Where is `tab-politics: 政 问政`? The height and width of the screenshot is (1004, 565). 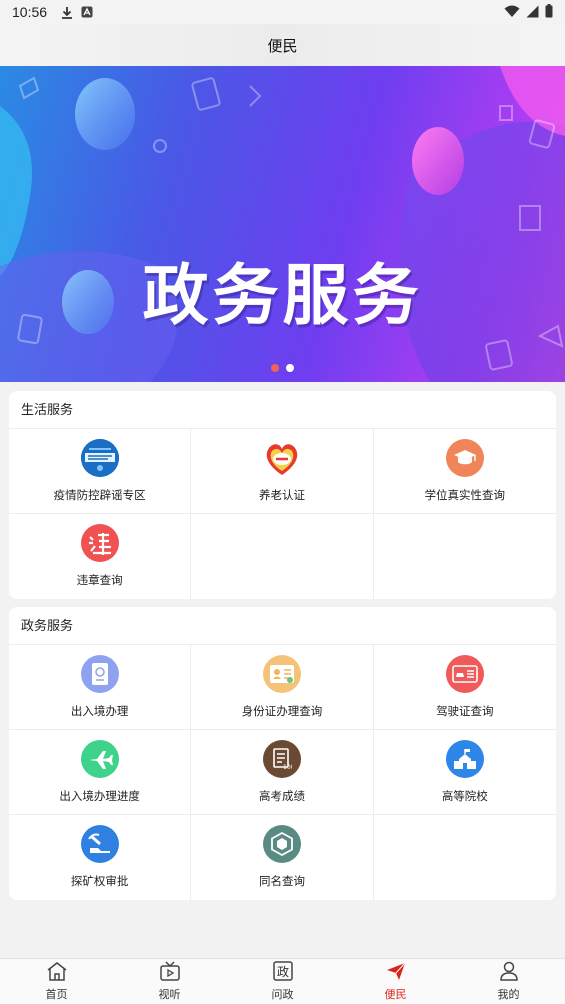
tab-politics: 政 问政 is located at coordinates (282, 981).